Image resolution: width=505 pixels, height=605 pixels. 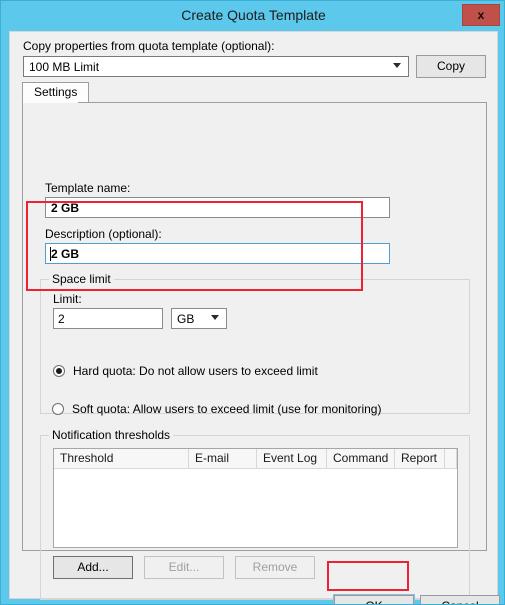 What do you see at coordinates (216, 66) in the screenshot?
I see `copy-template-dropdown: 100 MB Limit` at bounding box center [216, 66].